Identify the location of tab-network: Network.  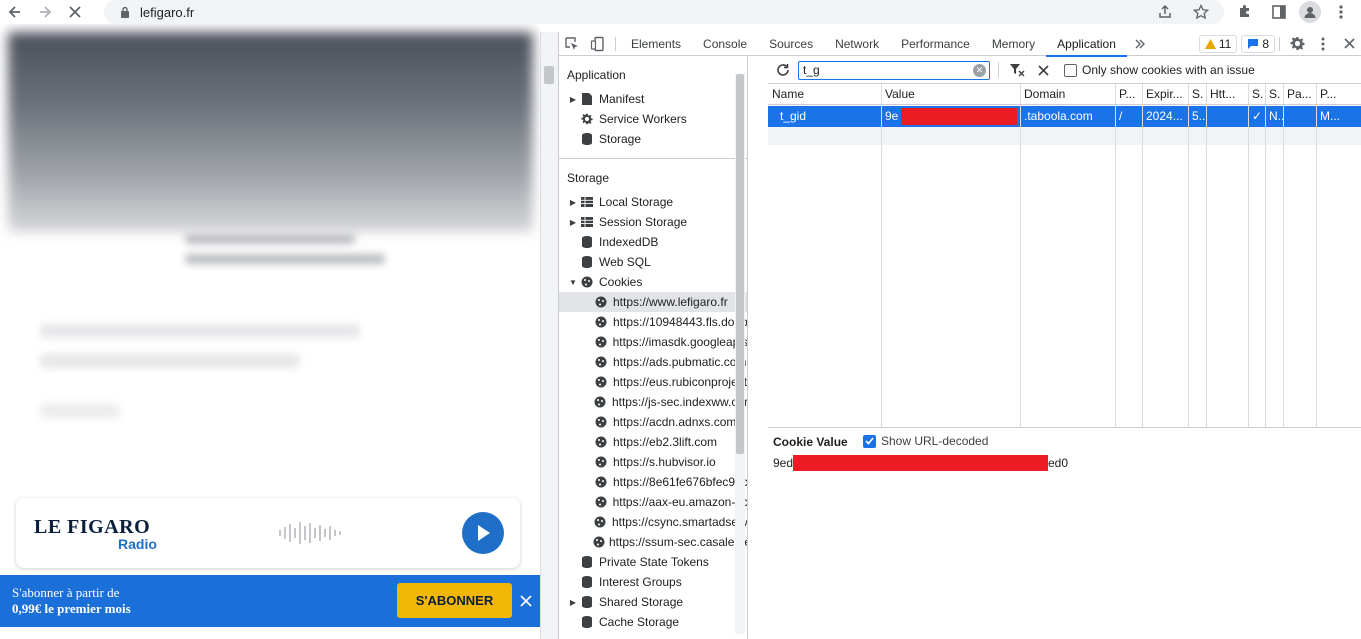
(857, 44).